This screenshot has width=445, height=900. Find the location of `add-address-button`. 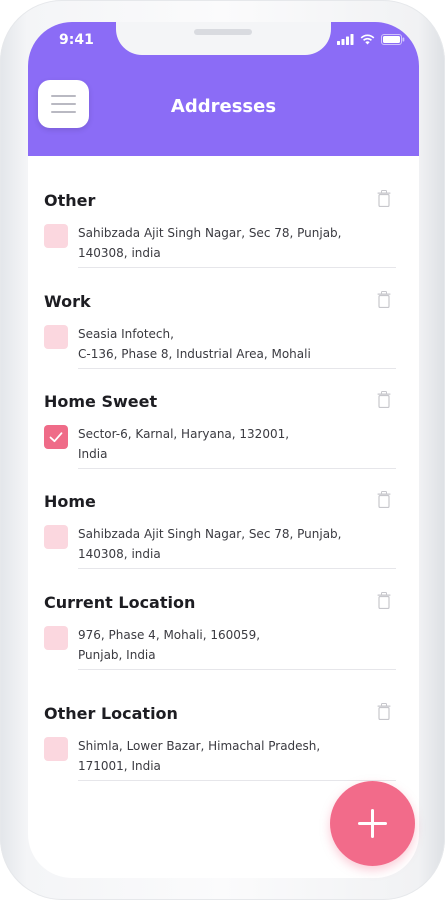

add-address-button is located at coordinates (372, 823).